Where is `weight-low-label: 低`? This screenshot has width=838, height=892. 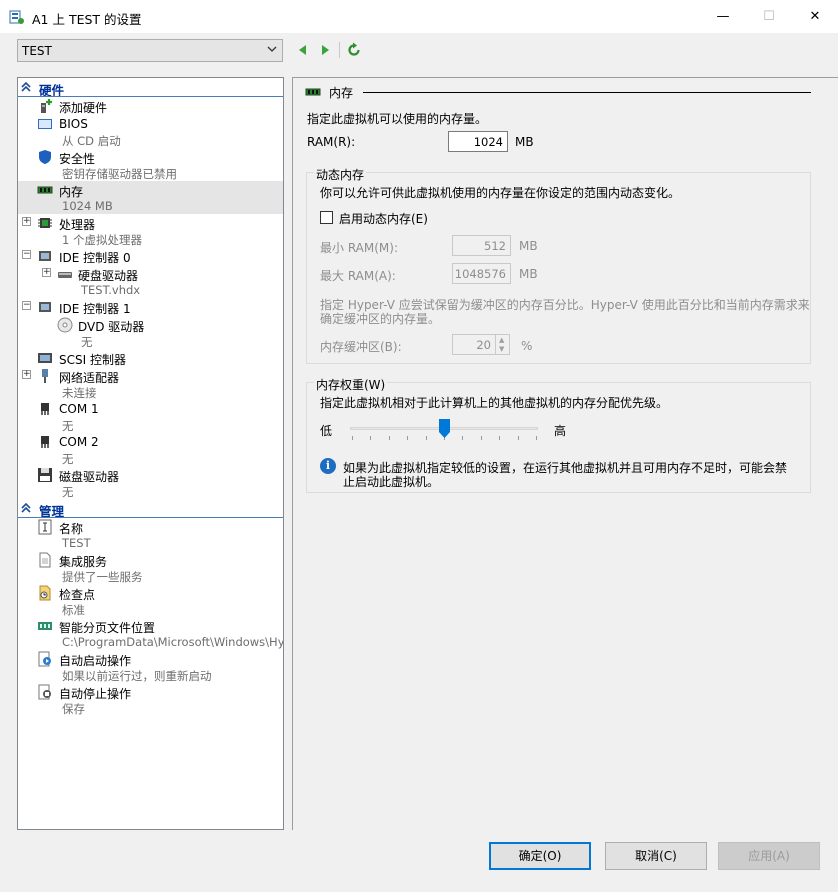 weight-low-label: 低 is located at coordinates (326, 431).